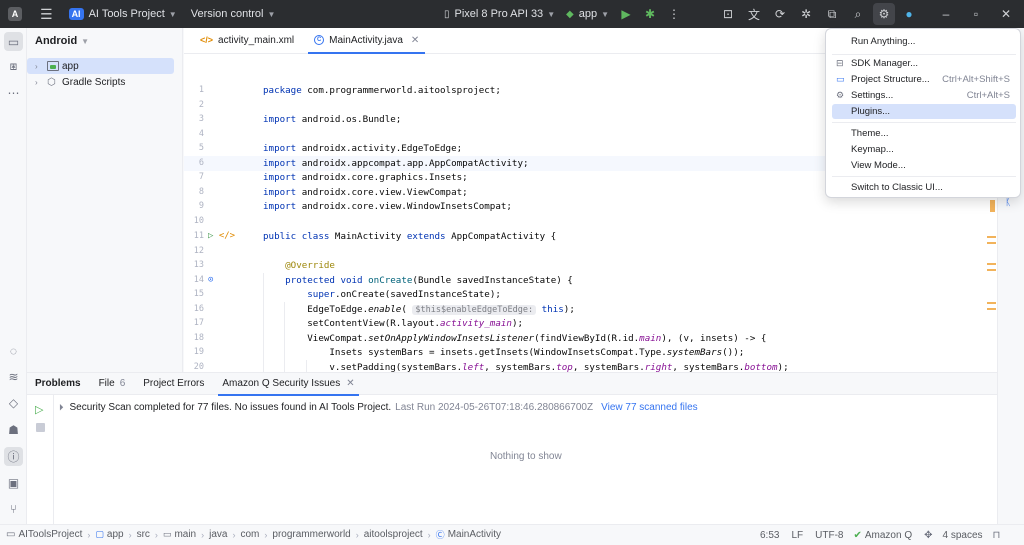 The width and height of the screenshot is (1024, 545). What do you see at coordinates (832, 14) in the screenshot?
I see `layout-inspector-icon: ⧉` at bounding box center [832, 14].